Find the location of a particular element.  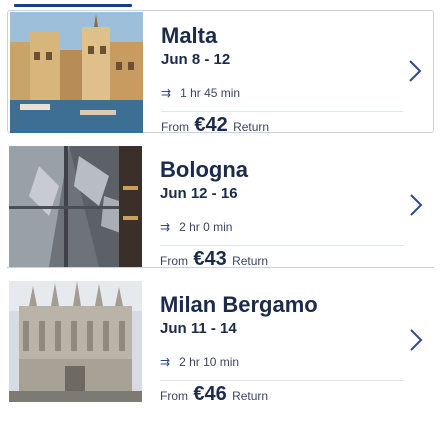

travel-dates: Jun 8 - 12 is located at coordinates (196, 59).